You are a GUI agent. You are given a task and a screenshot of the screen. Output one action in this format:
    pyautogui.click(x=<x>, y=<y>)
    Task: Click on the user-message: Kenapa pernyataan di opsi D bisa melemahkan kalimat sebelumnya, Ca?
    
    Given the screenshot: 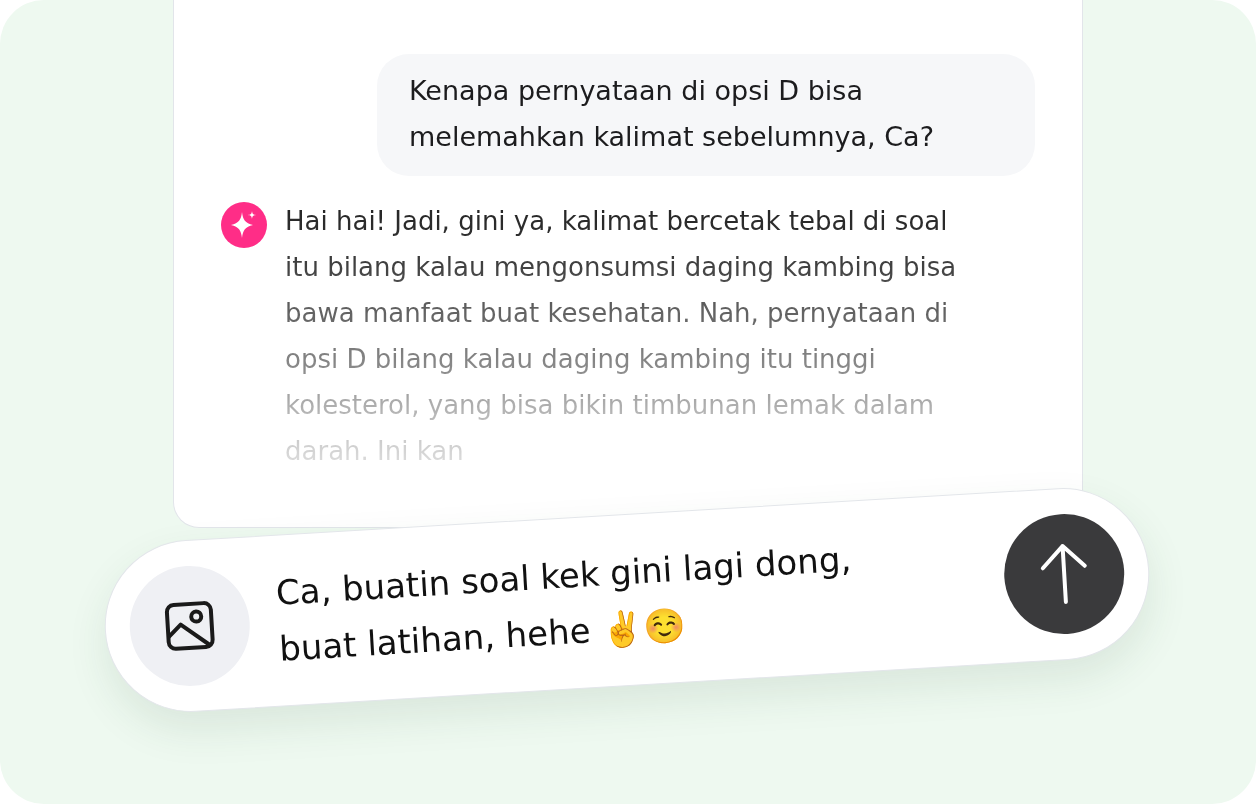 What is the action you would take?
    pyautogui.click(x=706, y=115)
    